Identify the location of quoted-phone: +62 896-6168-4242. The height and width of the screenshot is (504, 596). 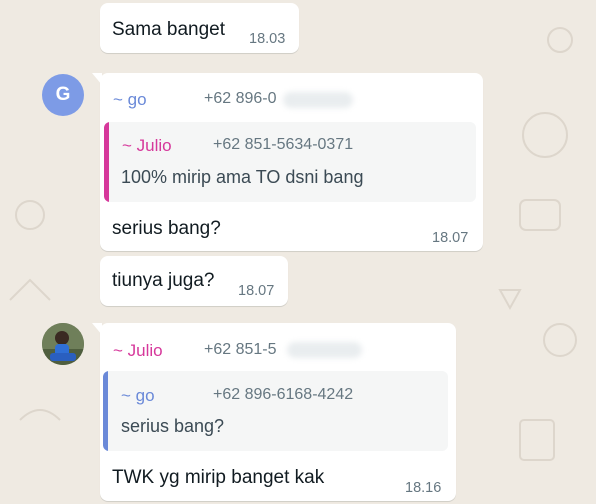
(283, 394).